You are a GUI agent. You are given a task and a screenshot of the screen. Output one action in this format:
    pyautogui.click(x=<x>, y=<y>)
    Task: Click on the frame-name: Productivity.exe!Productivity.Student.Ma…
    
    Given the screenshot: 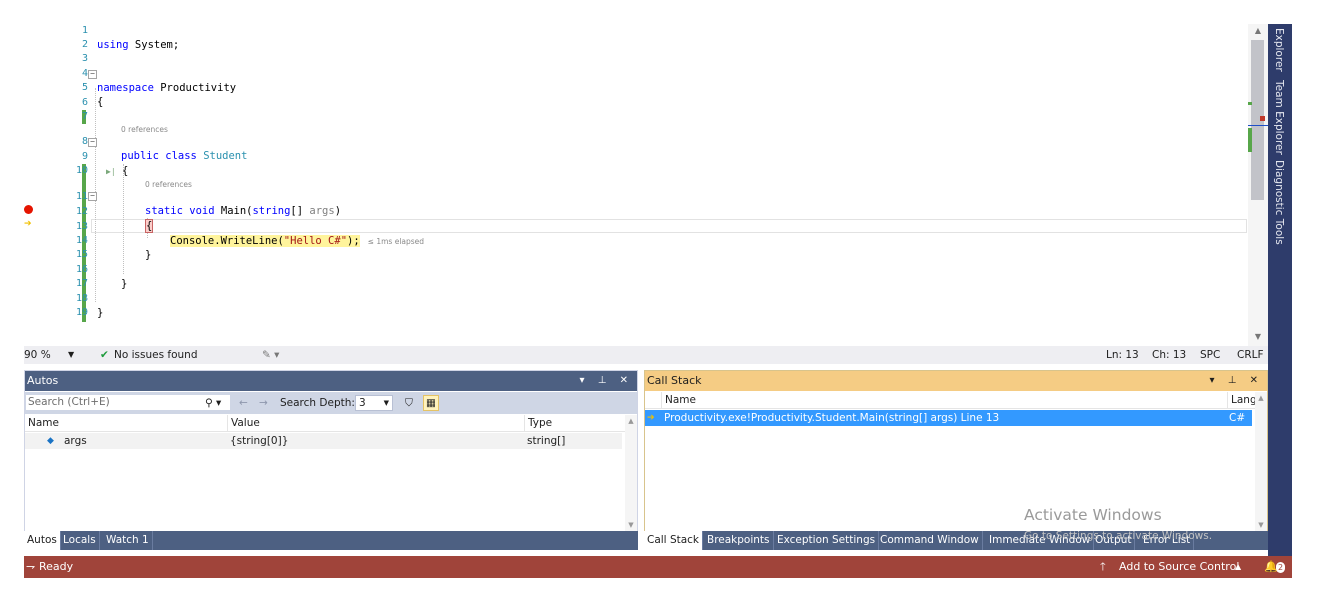 What is the action you would take?
    pyautogui.click(x=832, y=418)
    